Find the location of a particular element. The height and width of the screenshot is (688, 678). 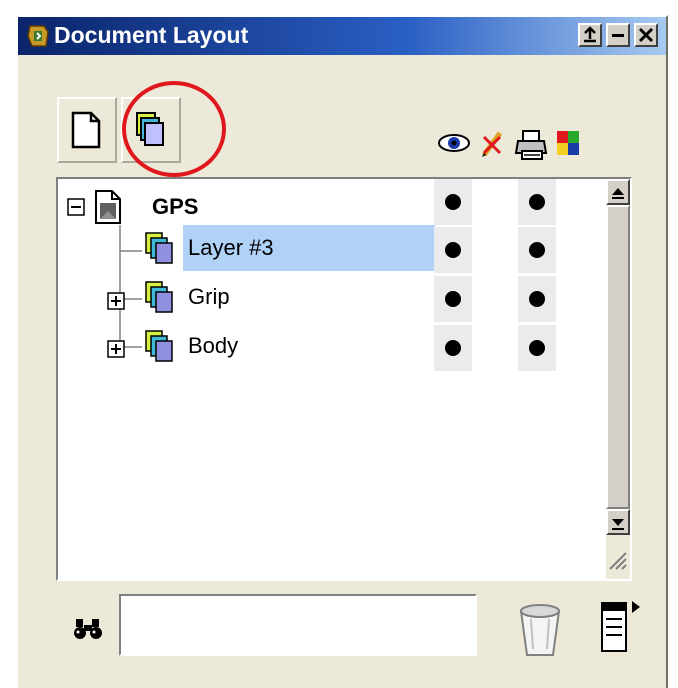

tree-item-gps: GPS is located at coordinates (175, 207).